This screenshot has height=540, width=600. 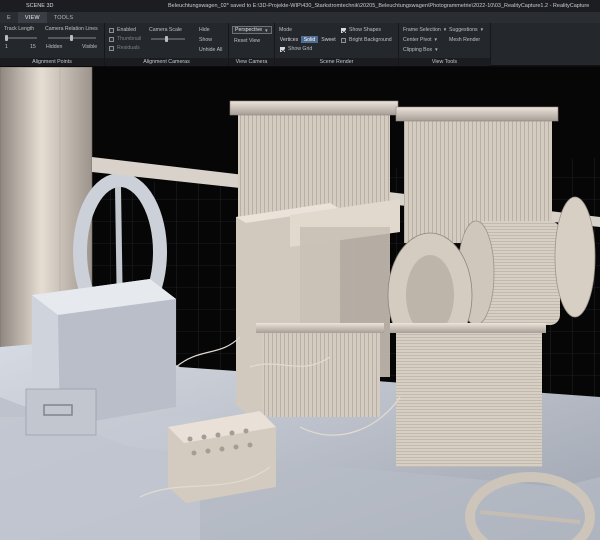 What do you see at coordinates (128, 48) in the screenshot?
I see `residuals-label: Residuals` at bounding box center [128, 48].